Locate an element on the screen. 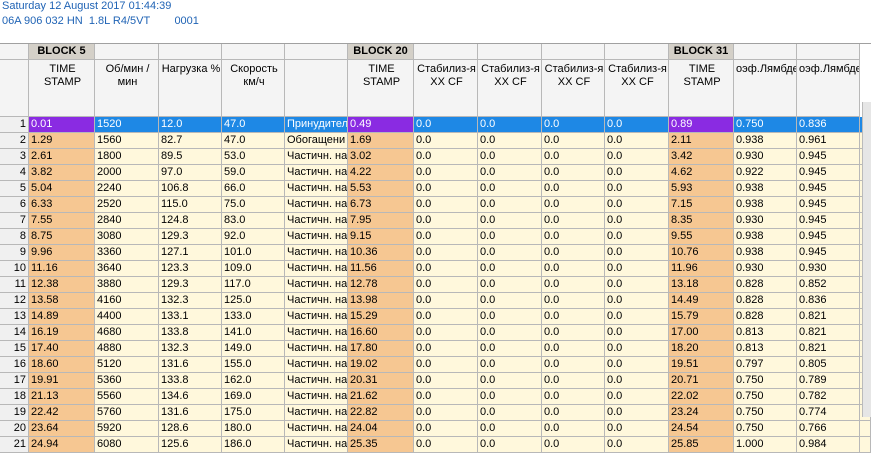 The image size is (871, 461). timestamp-cell: 1.29 is located at coordinates (62, 141).